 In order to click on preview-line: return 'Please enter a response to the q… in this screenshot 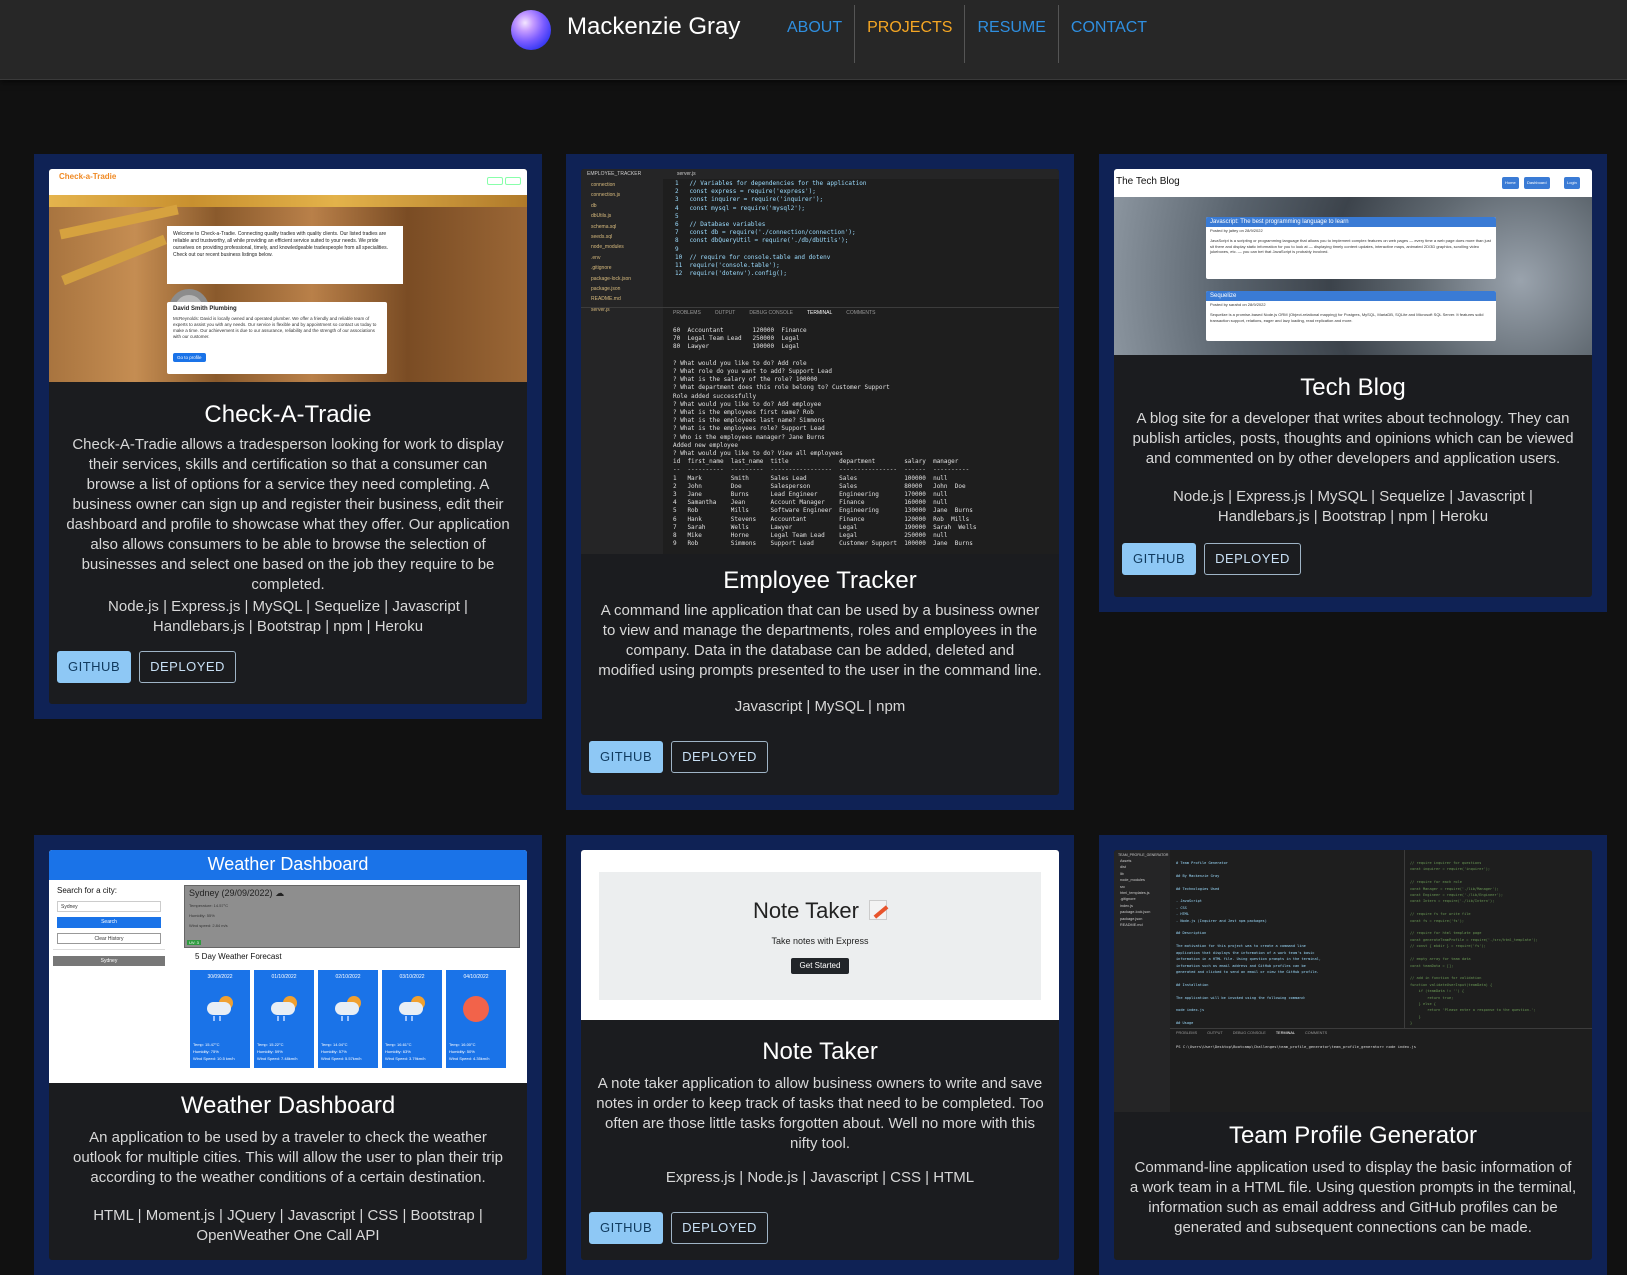, I will do `click(1473, 1010)`.